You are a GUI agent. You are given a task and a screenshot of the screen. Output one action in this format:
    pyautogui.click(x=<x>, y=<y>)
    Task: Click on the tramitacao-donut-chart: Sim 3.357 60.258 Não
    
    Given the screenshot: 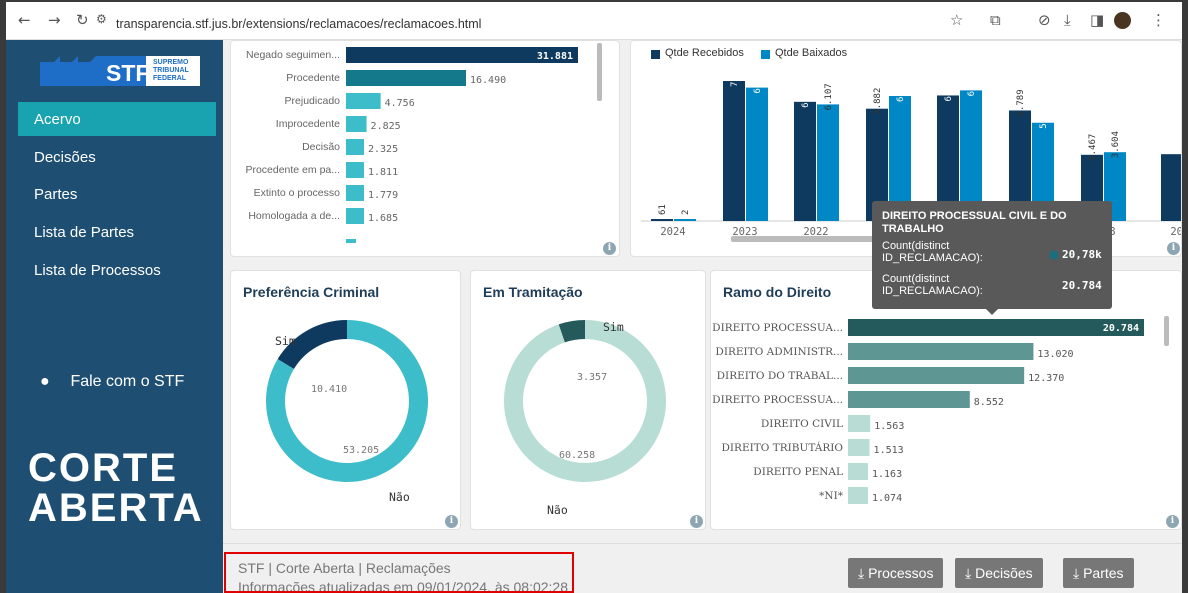 What is the action you would take?
    pyautogui.click(x=585, y=418)
    